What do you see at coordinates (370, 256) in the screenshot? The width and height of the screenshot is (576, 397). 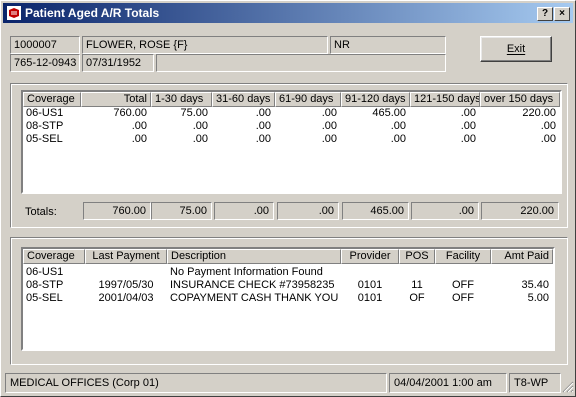 I see `pay-header-provider: Provider` at bounding box center [370, 256].